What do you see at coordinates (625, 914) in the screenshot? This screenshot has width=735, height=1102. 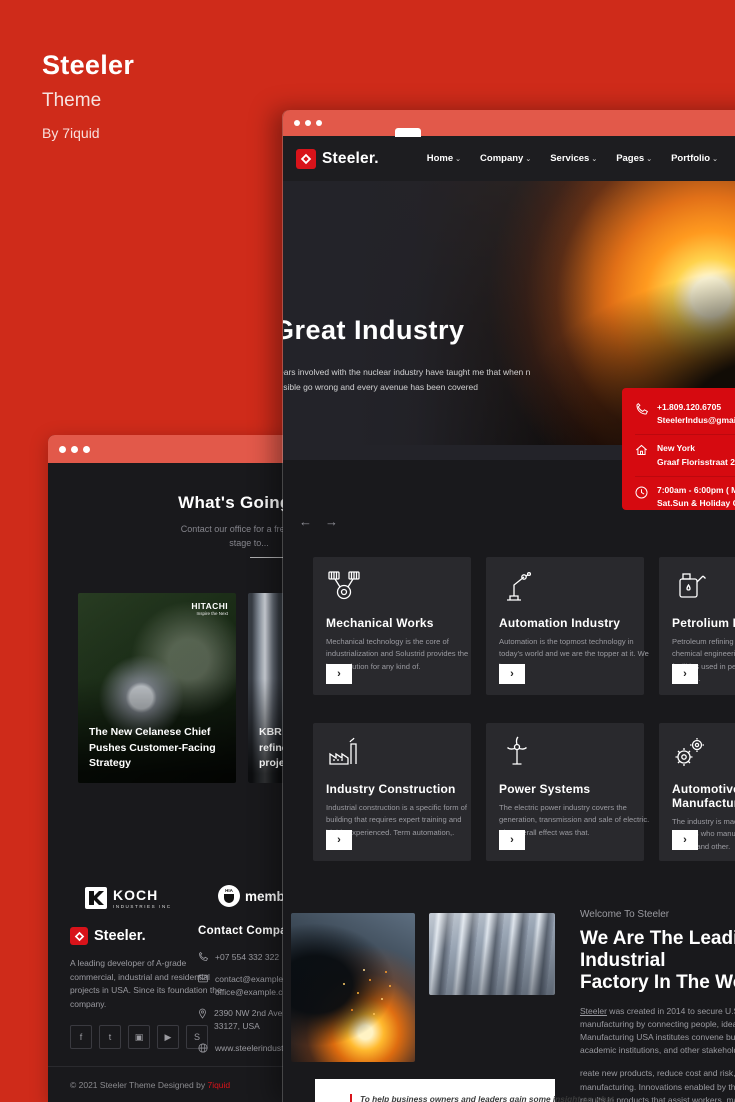 I see `welcome-label: Welcome To Steeler` at bounding box center [625, 914].